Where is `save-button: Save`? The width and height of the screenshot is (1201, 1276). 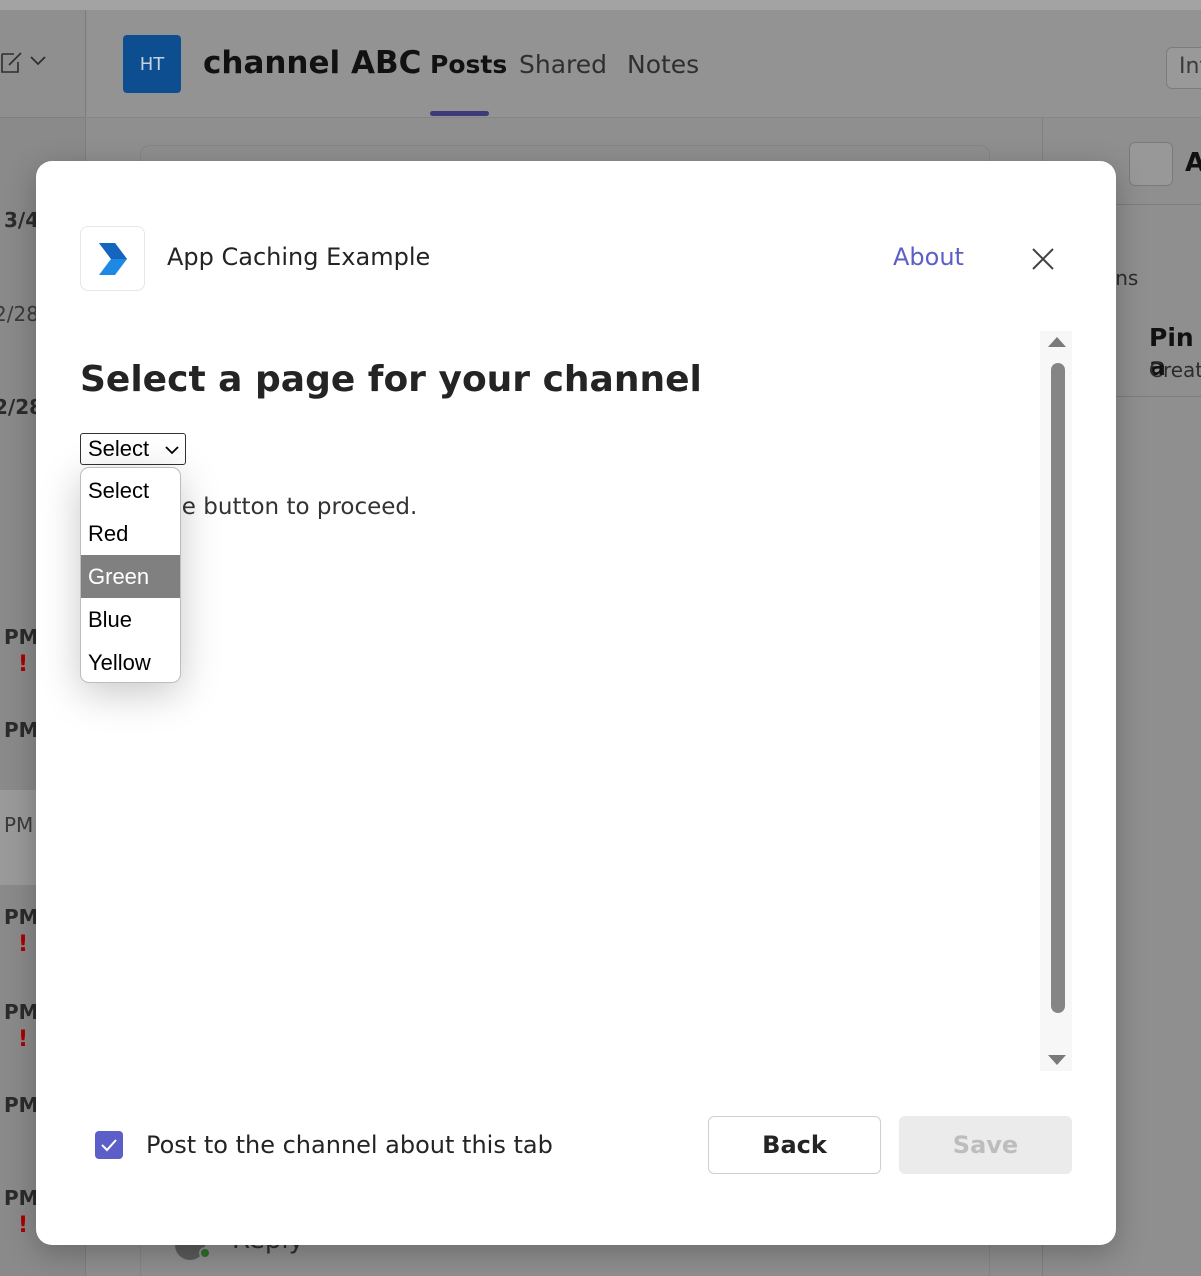
save-button: Save is located at coordinates (985, 1145).